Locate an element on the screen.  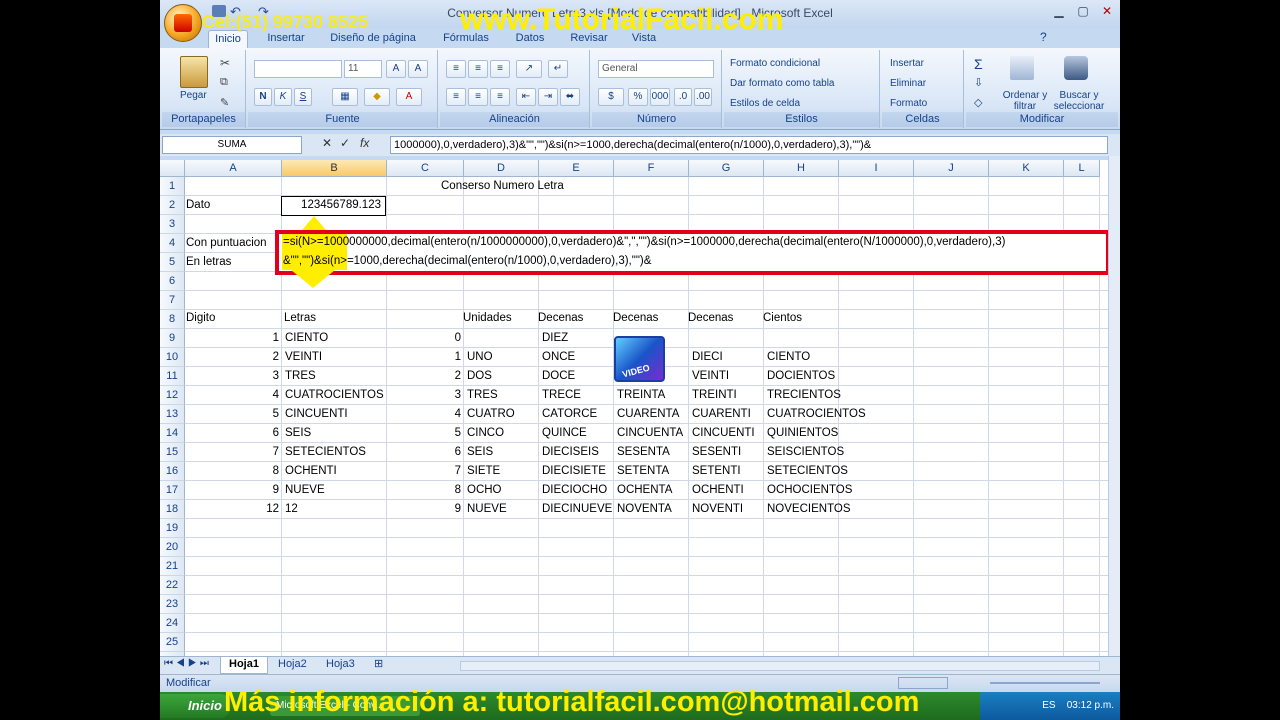
row-header-6: 6 is located at coordinates (172, 281).